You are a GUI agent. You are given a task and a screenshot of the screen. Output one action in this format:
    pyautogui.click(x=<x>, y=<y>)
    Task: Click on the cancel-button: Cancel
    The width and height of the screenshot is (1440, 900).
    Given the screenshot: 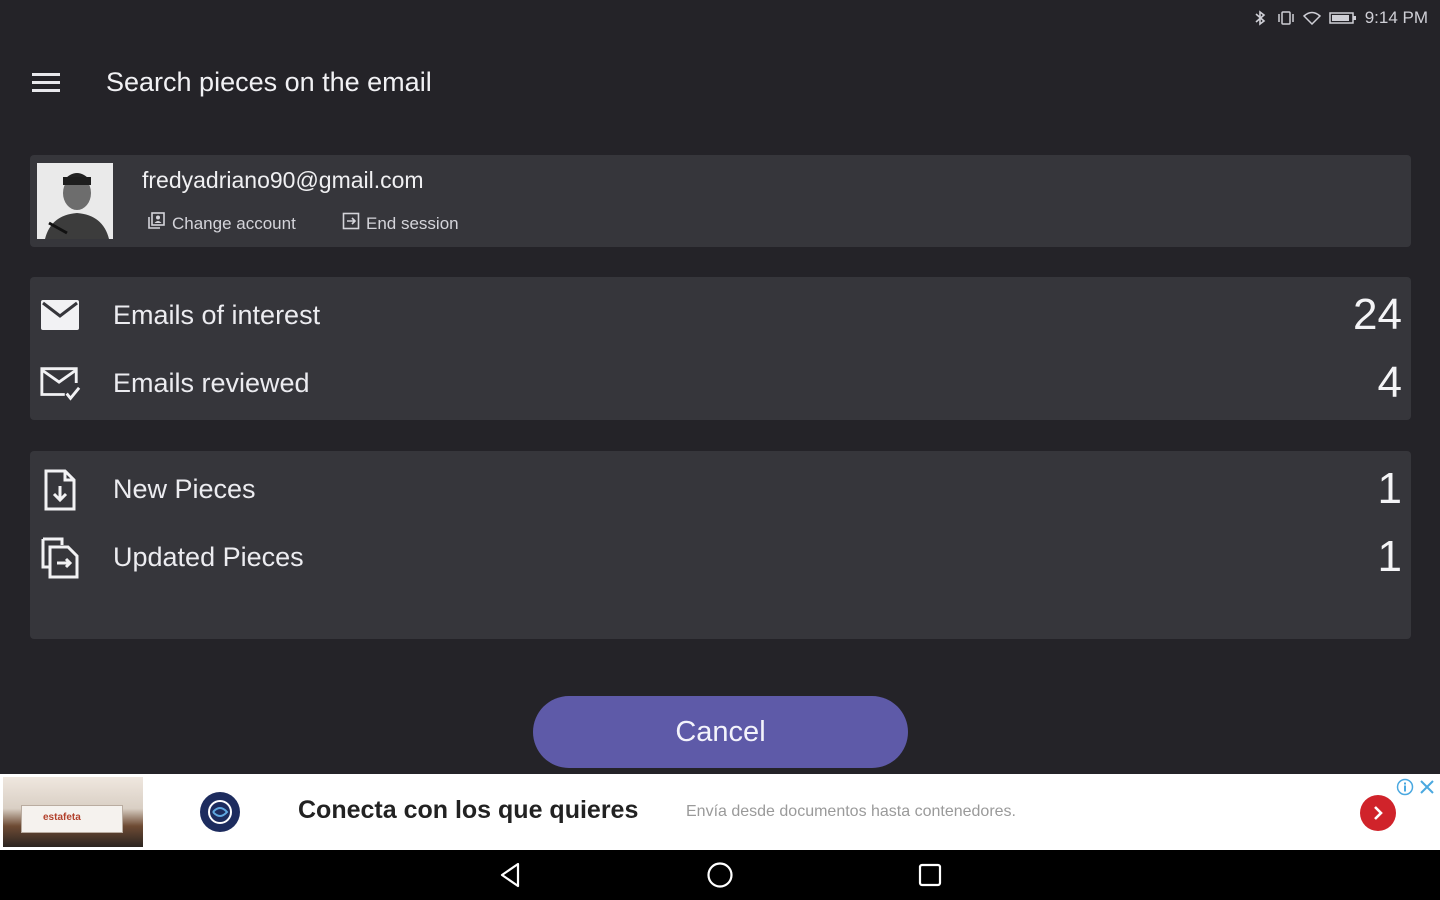 What is the action you would take?
    pyautogui.click(x=720, y=732)
    